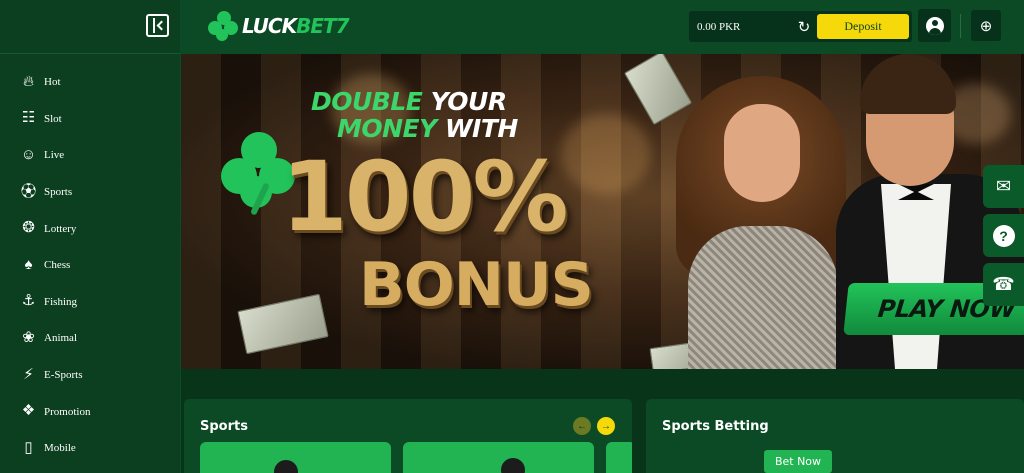  What do you see at coordinates (90, 119) in the screenshot?
I see `sidebar-item-slot: ☷ Slot` at bounding box center [90, 119].